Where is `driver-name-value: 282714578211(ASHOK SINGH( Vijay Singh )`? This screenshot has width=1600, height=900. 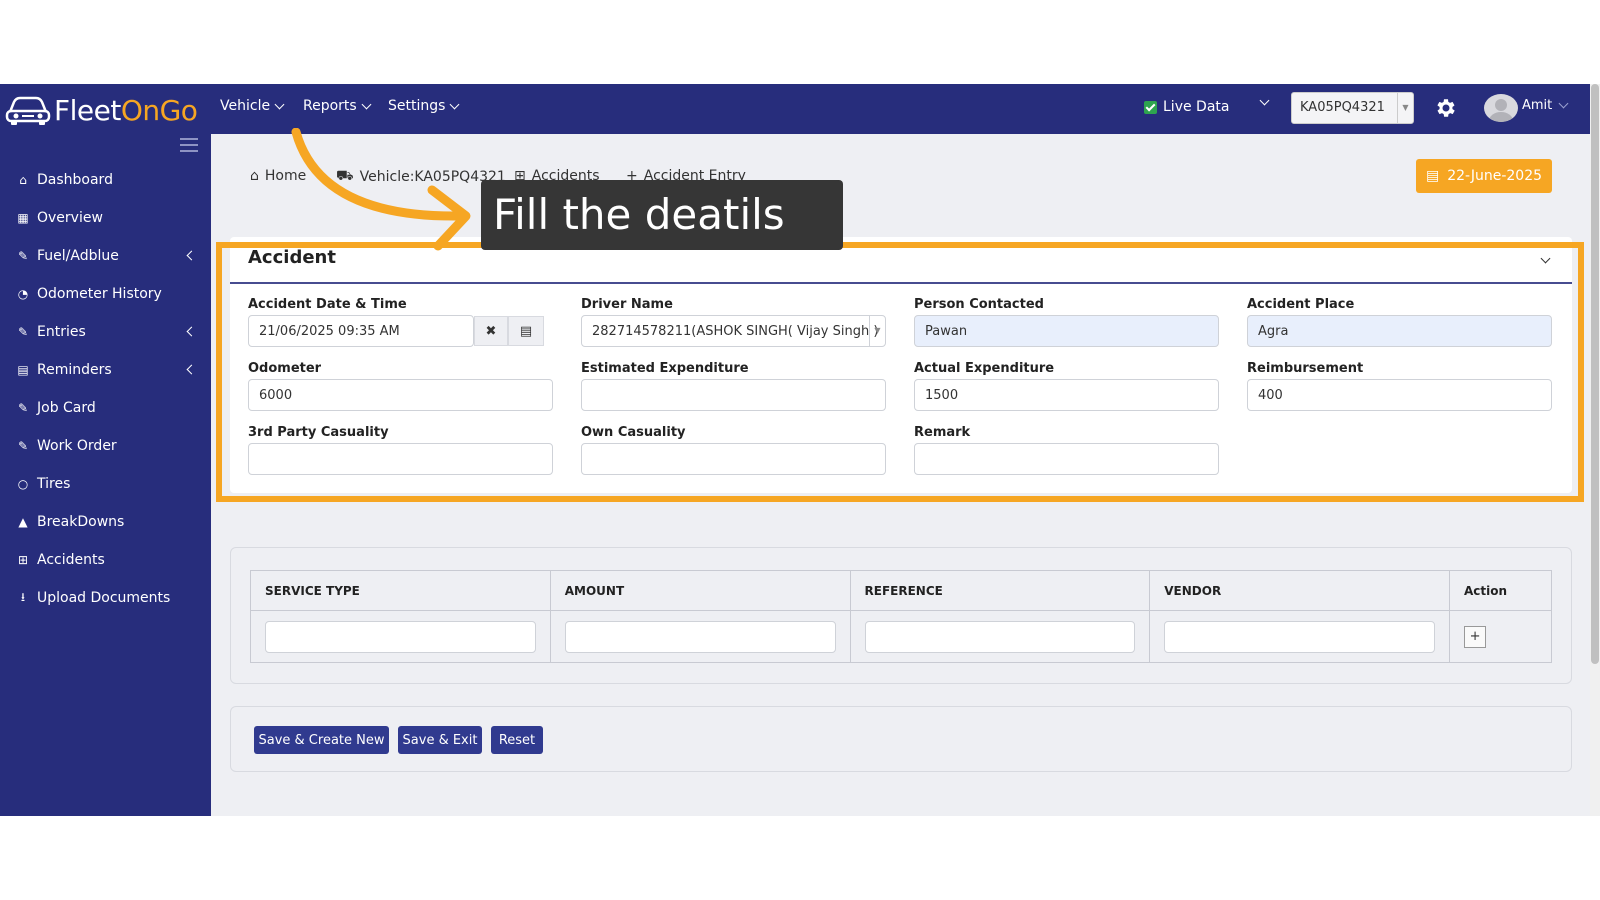 driver-name-value: 282714578211(ASHOK SINGH( Vijay Singh ) is located at coordinates (735, 331).